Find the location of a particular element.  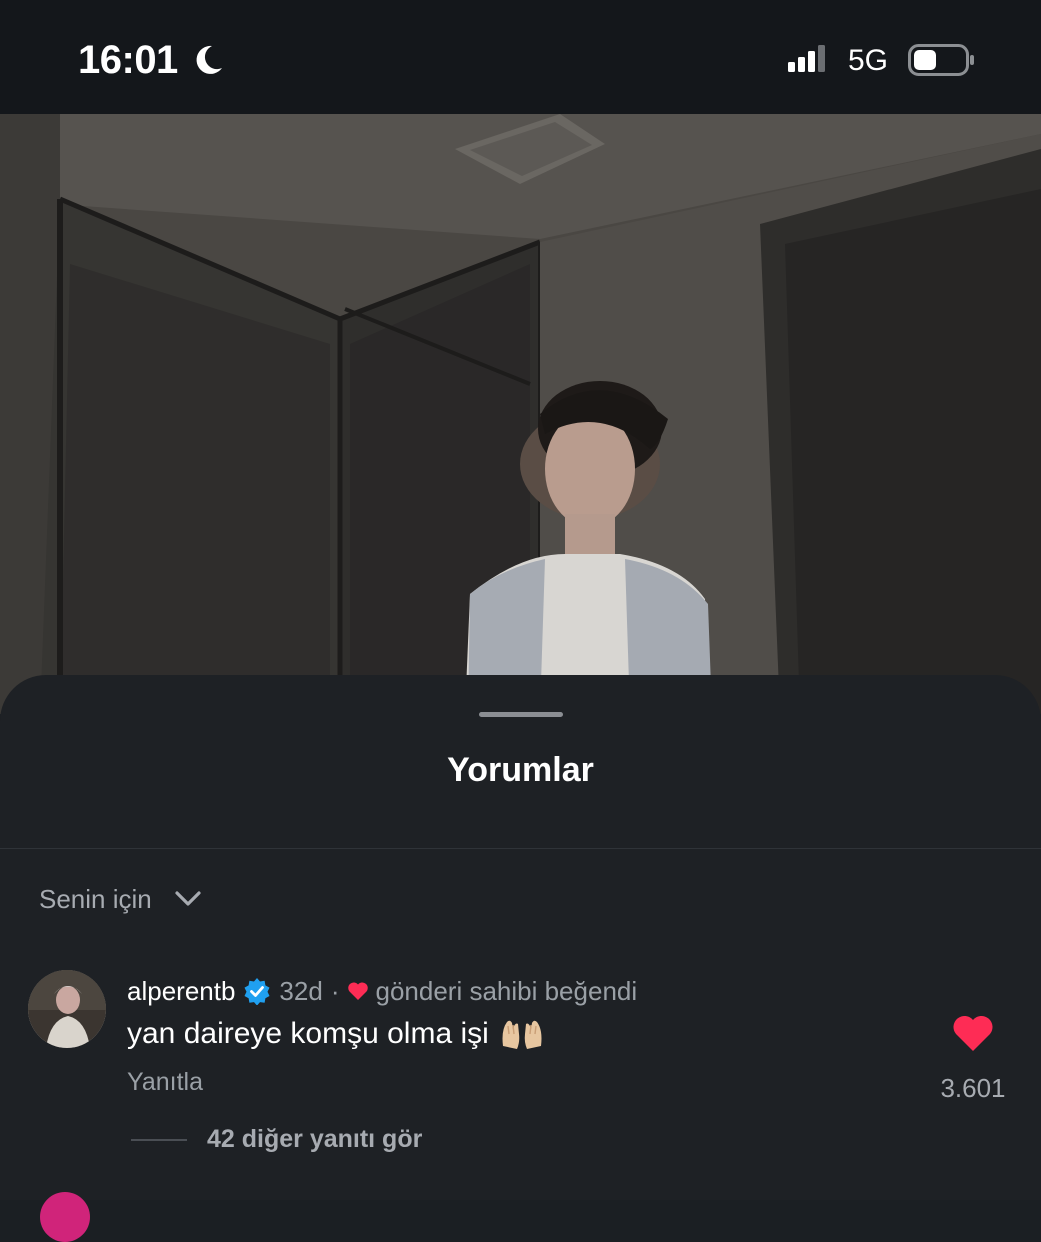

avatar is located at coordinates (67, 1009).